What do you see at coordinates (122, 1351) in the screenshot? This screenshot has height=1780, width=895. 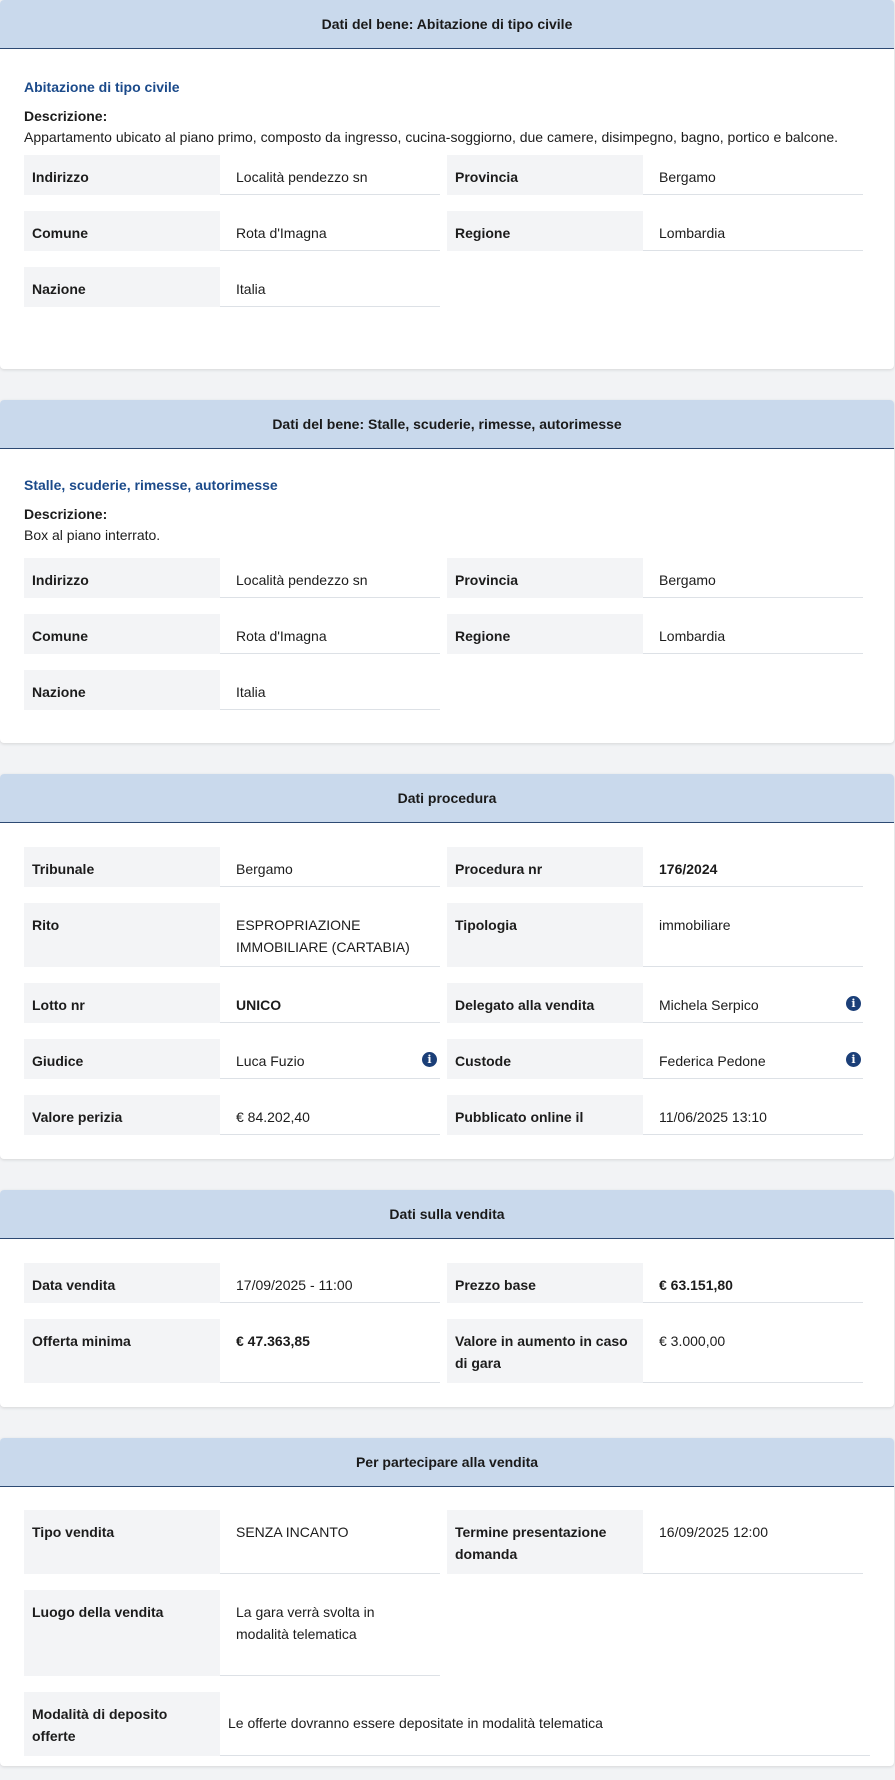 I see `offerta-minima-label: Offerta minima` at bounding box center [122, 1351].